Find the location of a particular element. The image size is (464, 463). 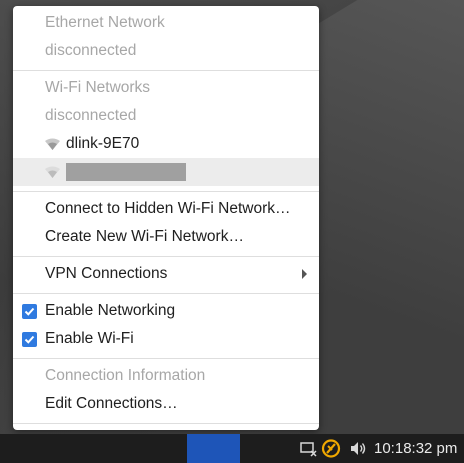

enable-networking-item: Enable Networking is located at coordinates (166, 311).